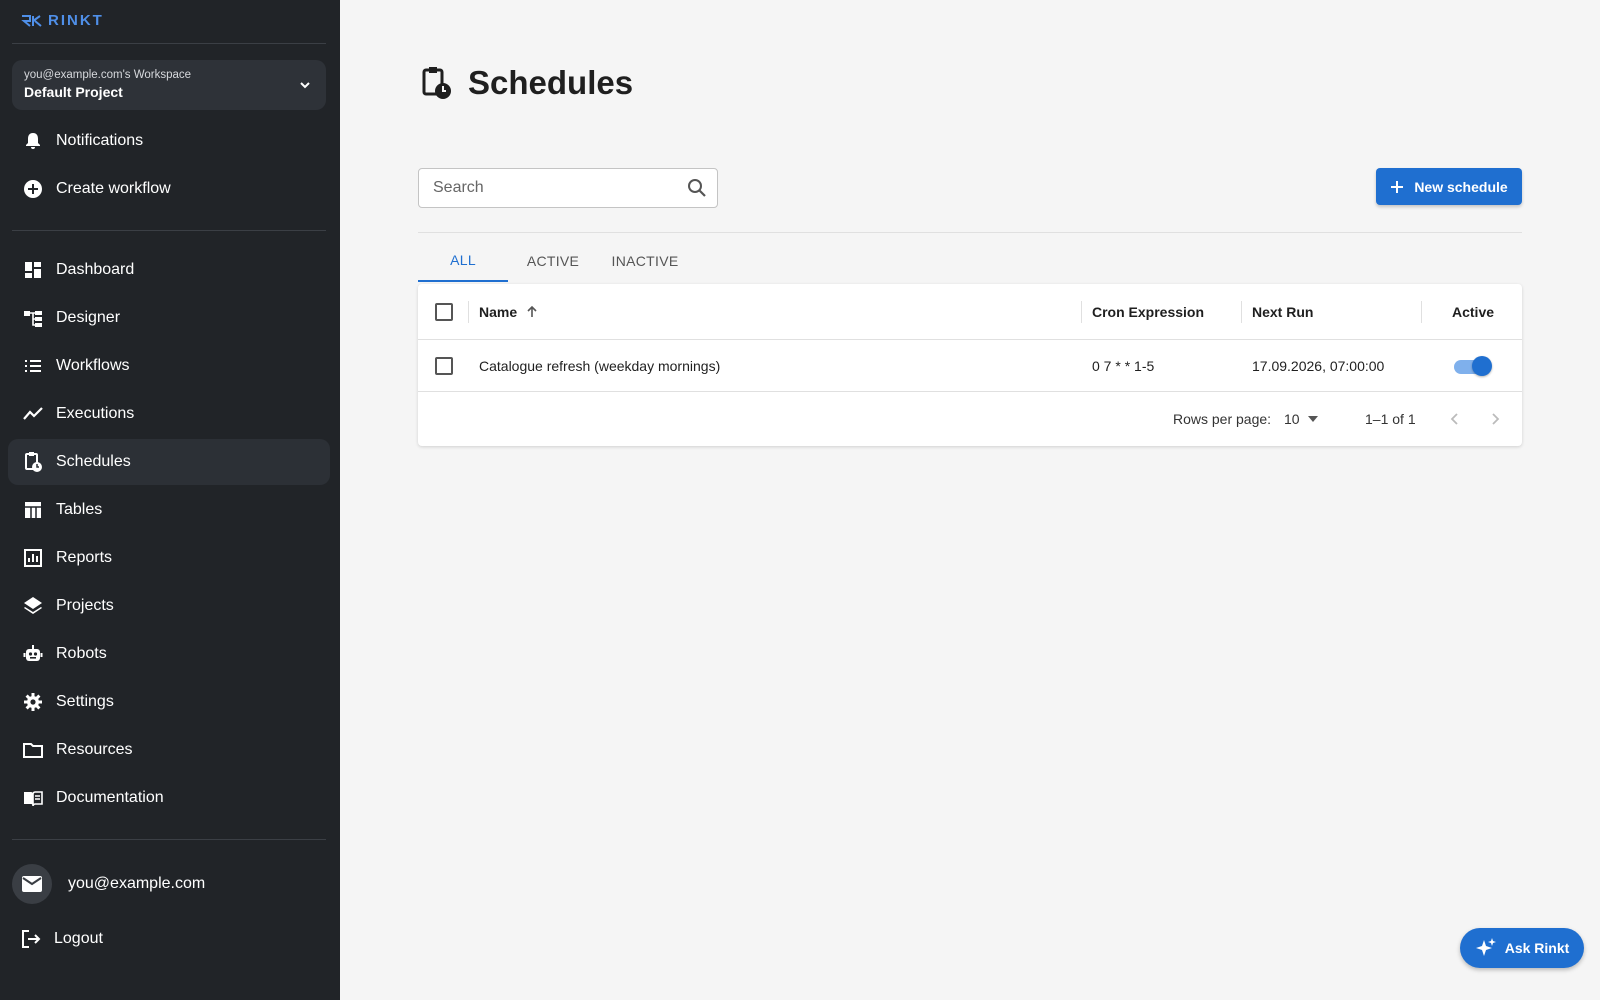  What do you see at coordinates (1318, 365) in the screenshot?
I see `schedule-next-run: 17.09.2026, 07:00:00` at bounding box center [1318, 365].